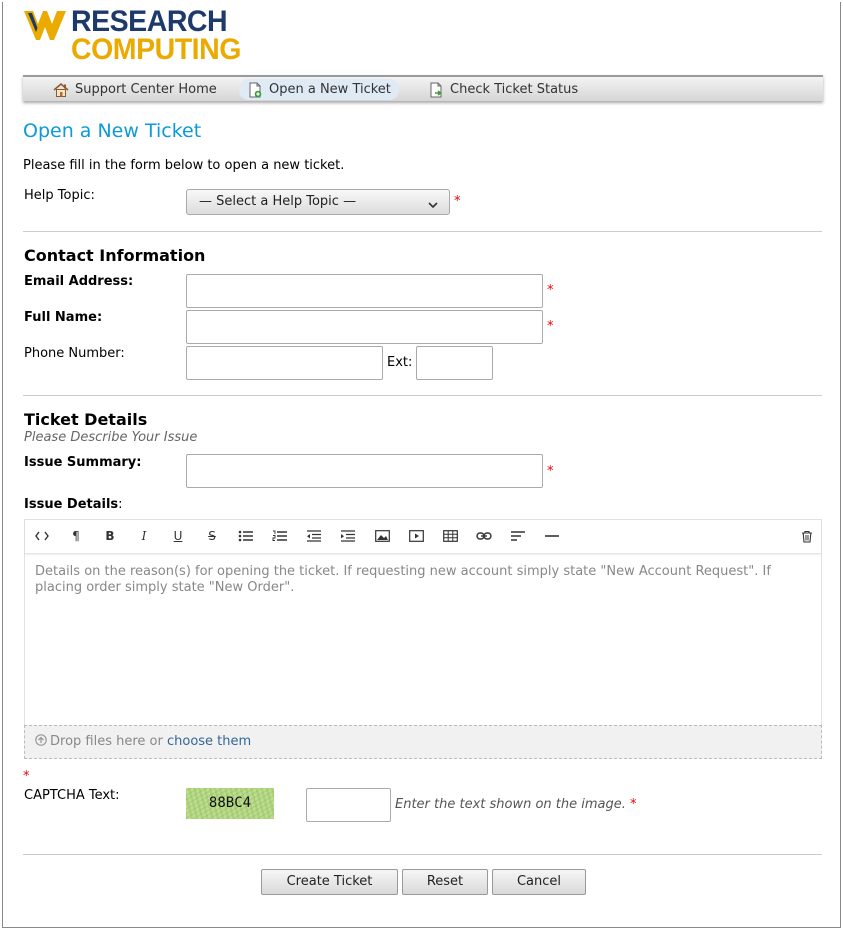 The height and width of the screenshot is (930, 843). I want to click on issue-summary-field, so click(364, 471).